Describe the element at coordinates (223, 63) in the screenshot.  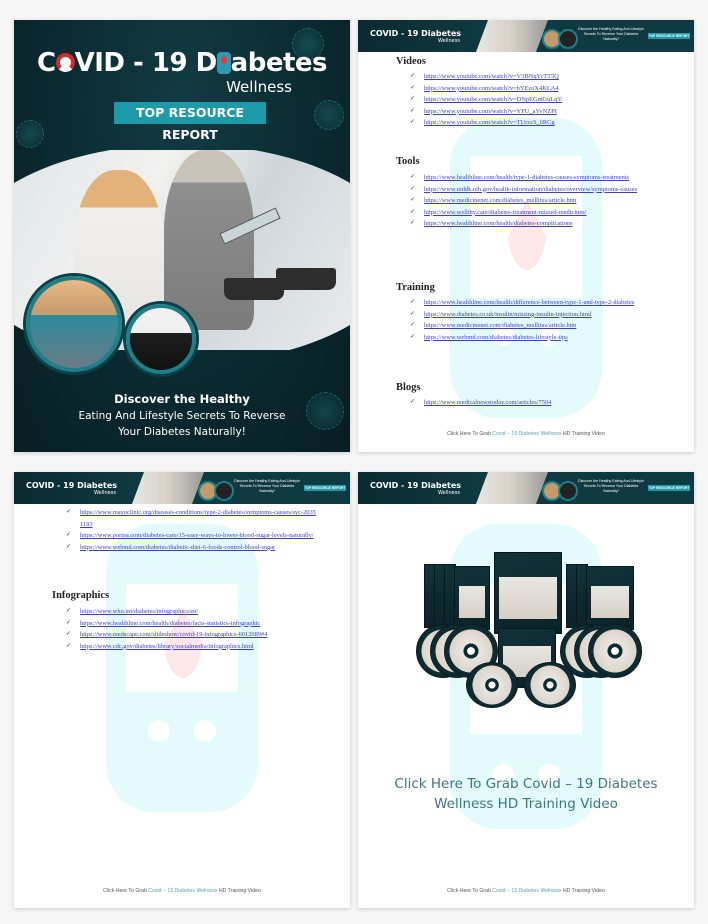
I see `glucose-meter-icon` at that location.